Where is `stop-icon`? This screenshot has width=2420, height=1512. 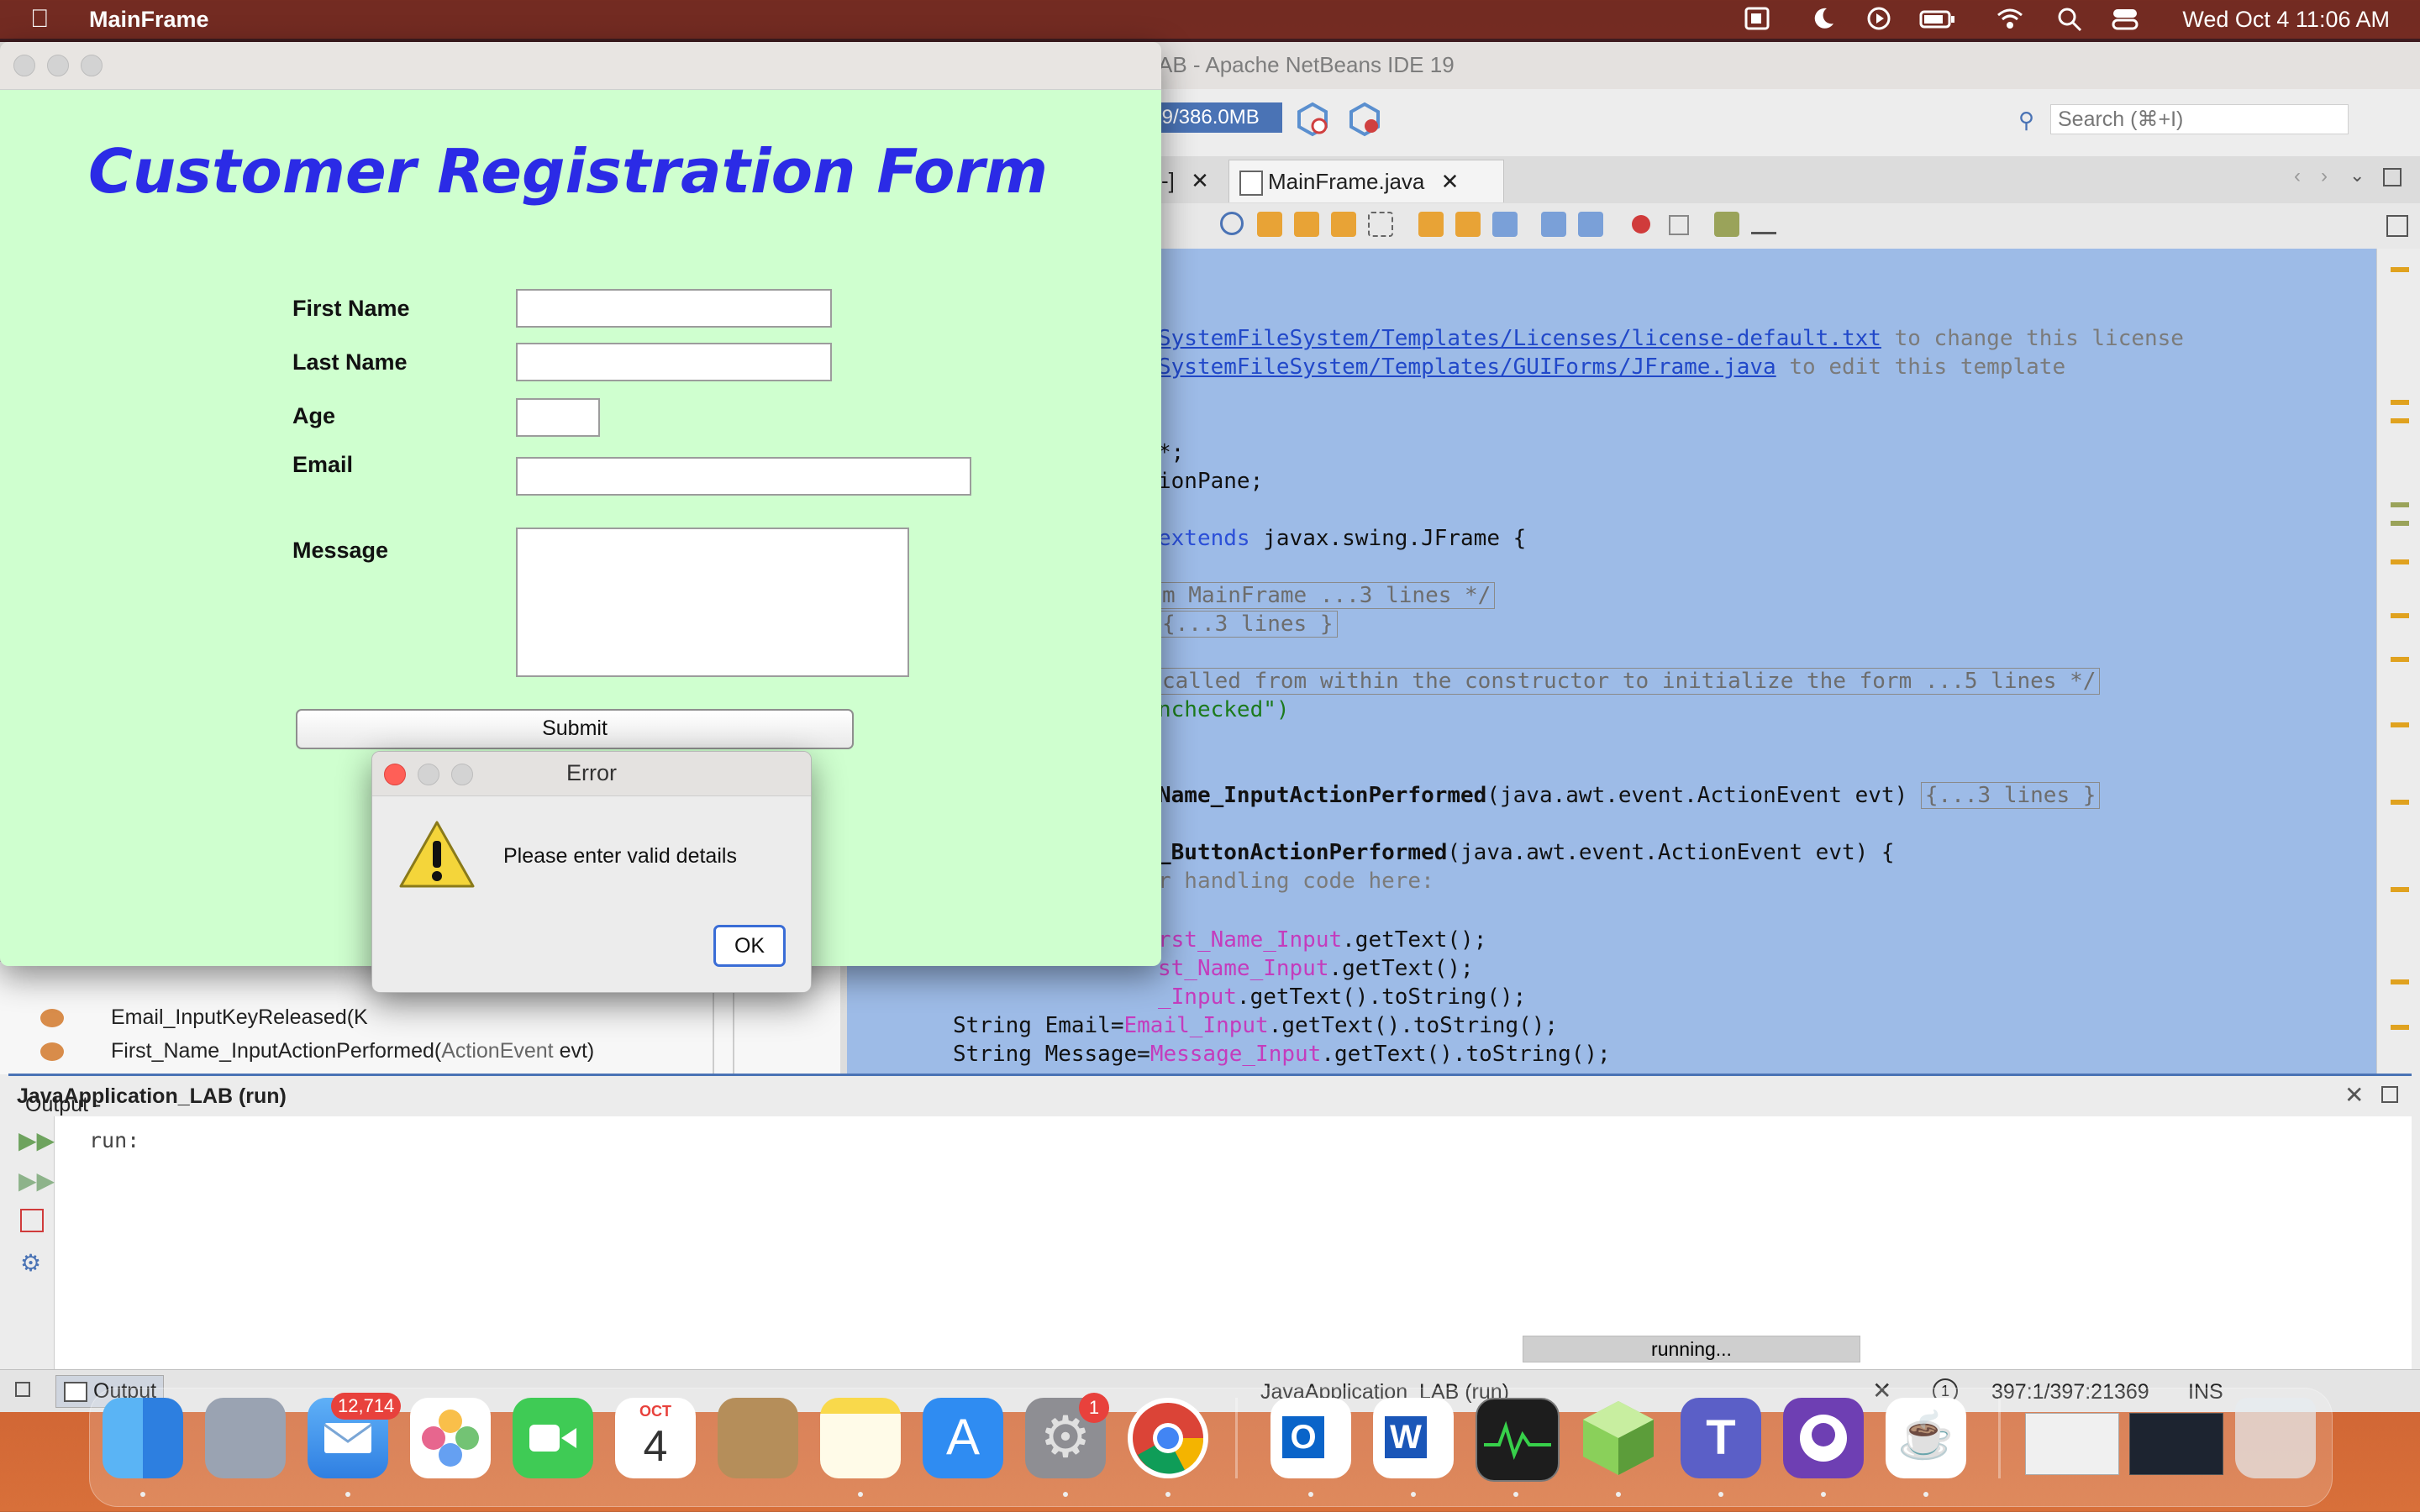 stop-icon is located at coordinates (32, 1220).